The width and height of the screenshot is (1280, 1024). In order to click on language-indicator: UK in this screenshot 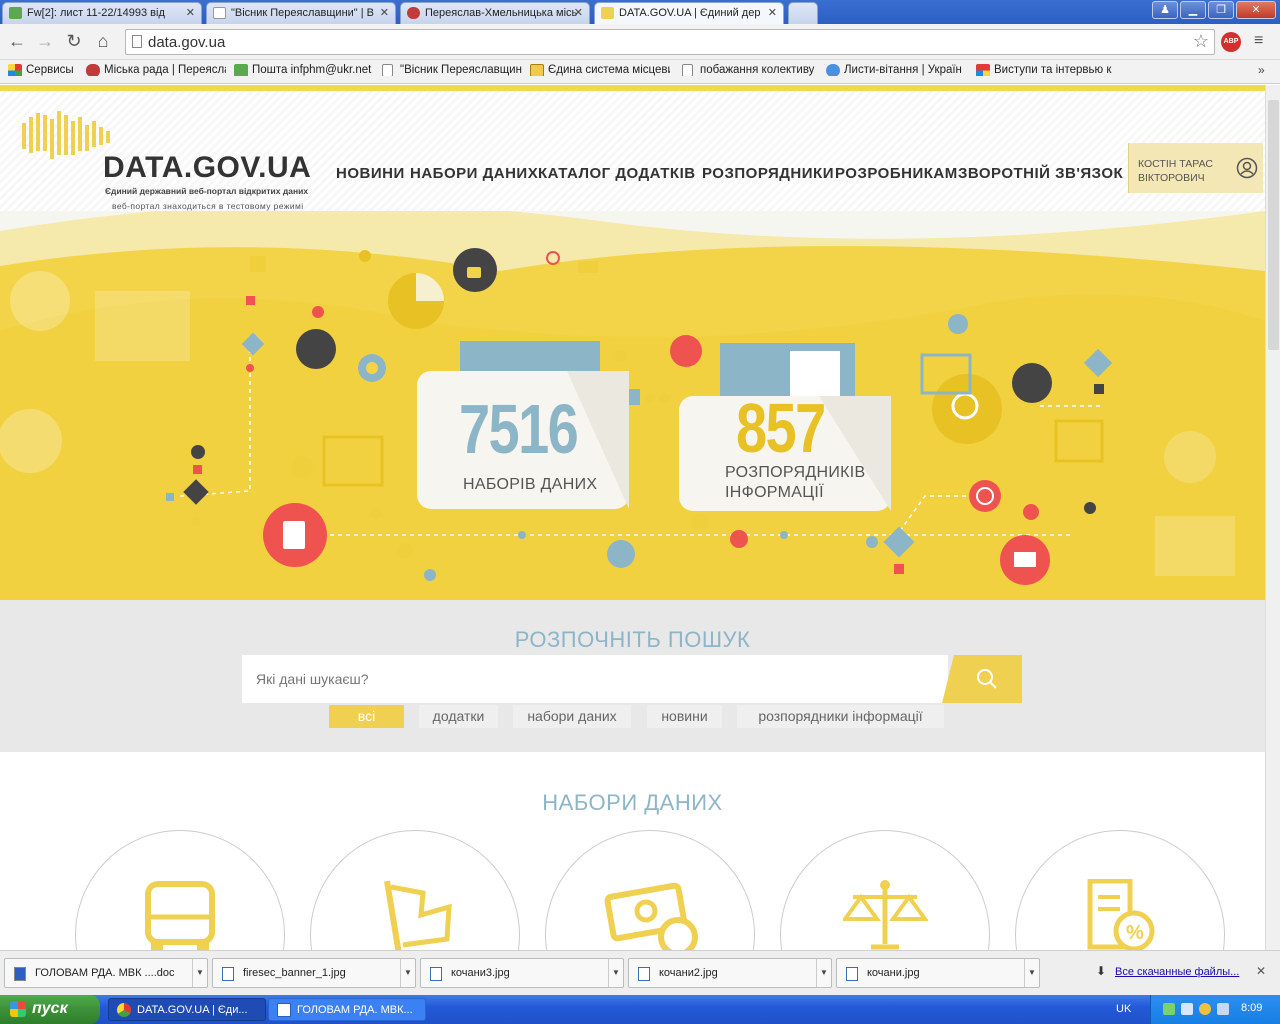, I will do `click(1123, 1009)`.